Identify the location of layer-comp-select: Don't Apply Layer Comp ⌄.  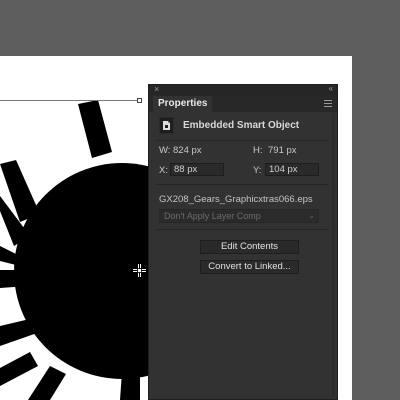
(239, 216).